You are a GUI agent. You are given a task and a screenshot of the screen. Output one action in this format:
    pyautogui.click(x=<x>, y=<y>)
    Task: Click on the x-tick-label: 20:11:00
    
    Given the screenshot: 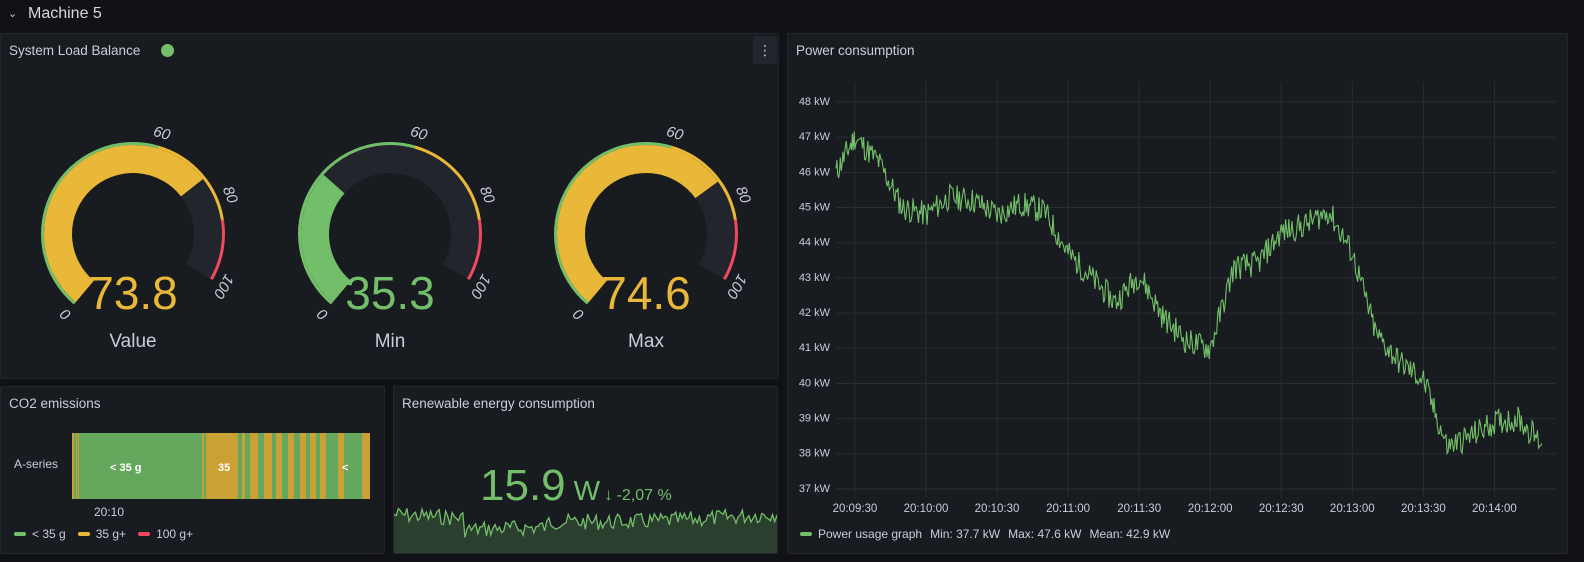 What is the action you would take?
    pyautogui.click(x=1068, y=509)
    